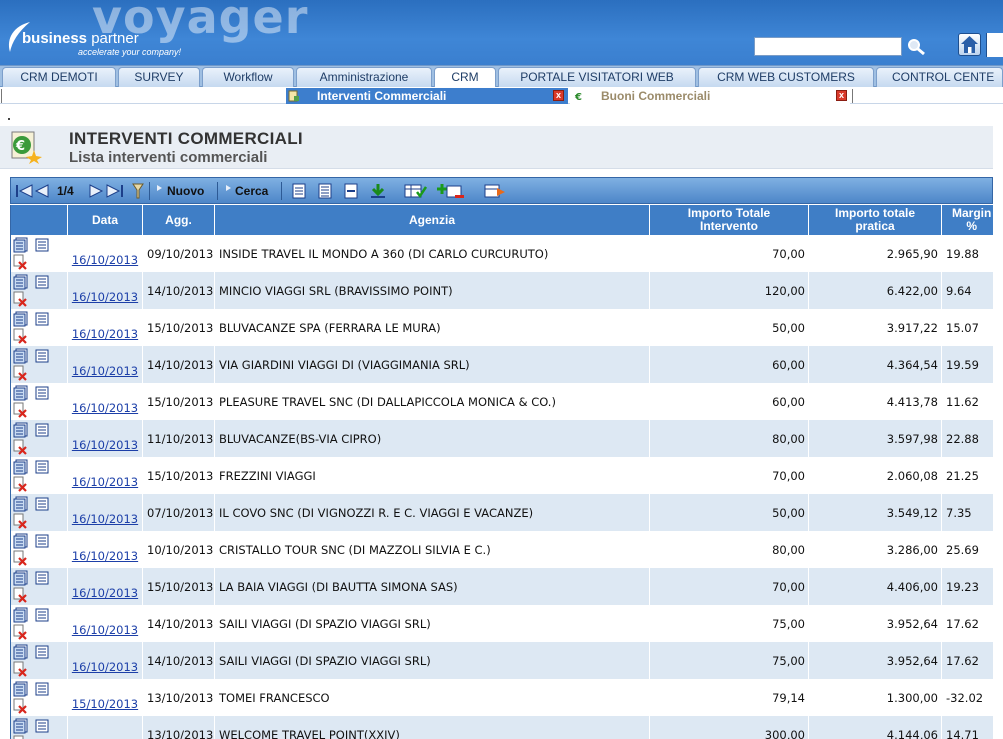 This screenshot has height=739, width=1003. Describe the element at coordinates (228, 191) in the screenshot. I see `search-record-icon` at that location.